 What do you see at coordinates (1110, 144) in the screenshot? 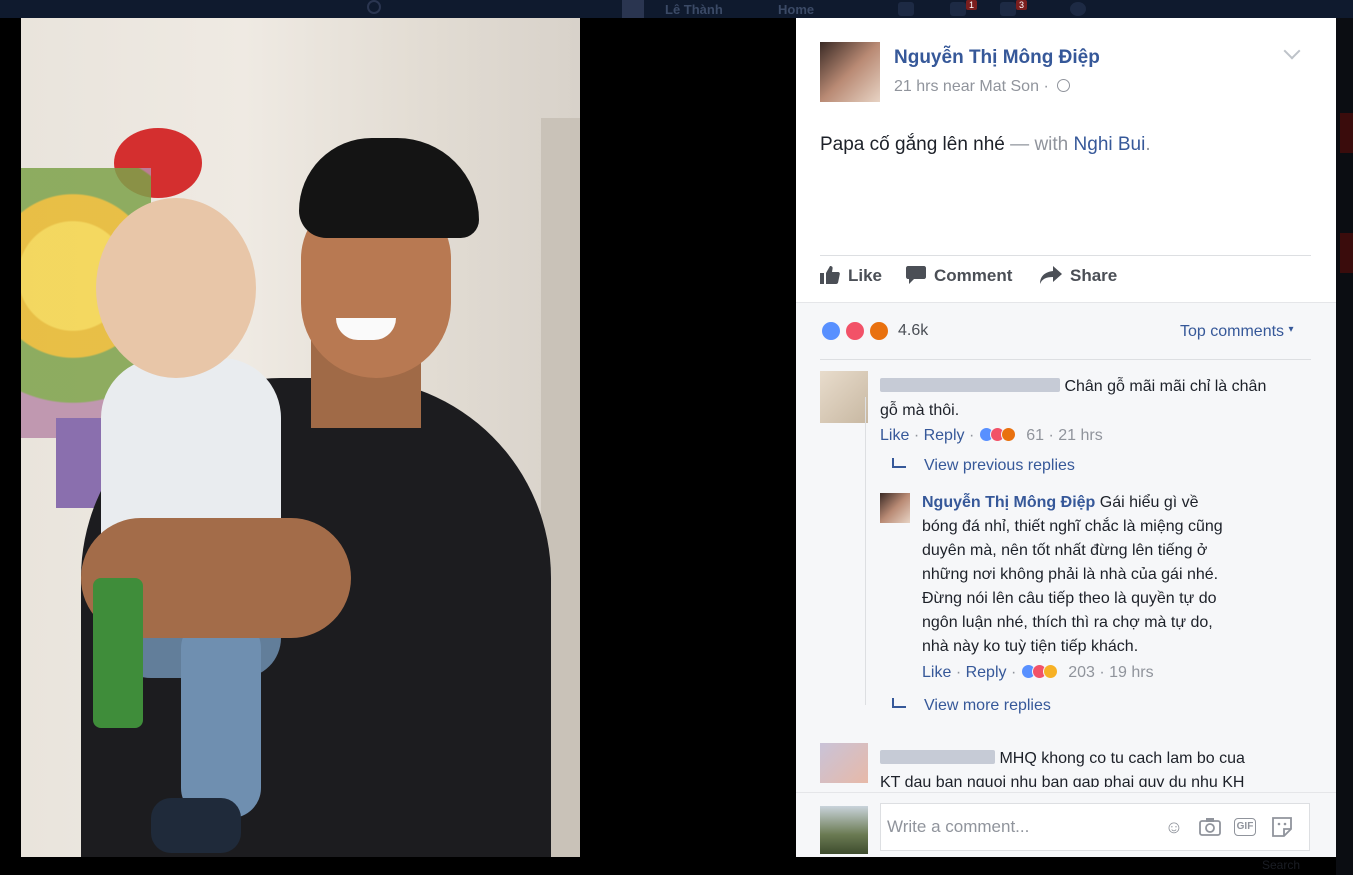
I see `tagged-user: Nghi Bui` at bounding box center [1110, 144].